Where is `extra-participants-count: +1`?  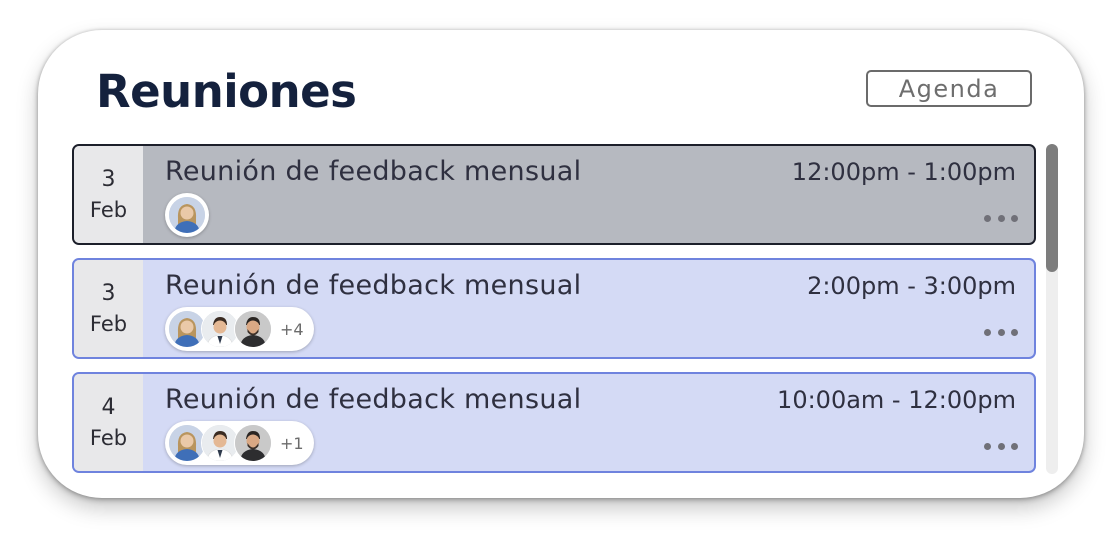 extra-participants-count: +1 is located at coordinates (292, 443).